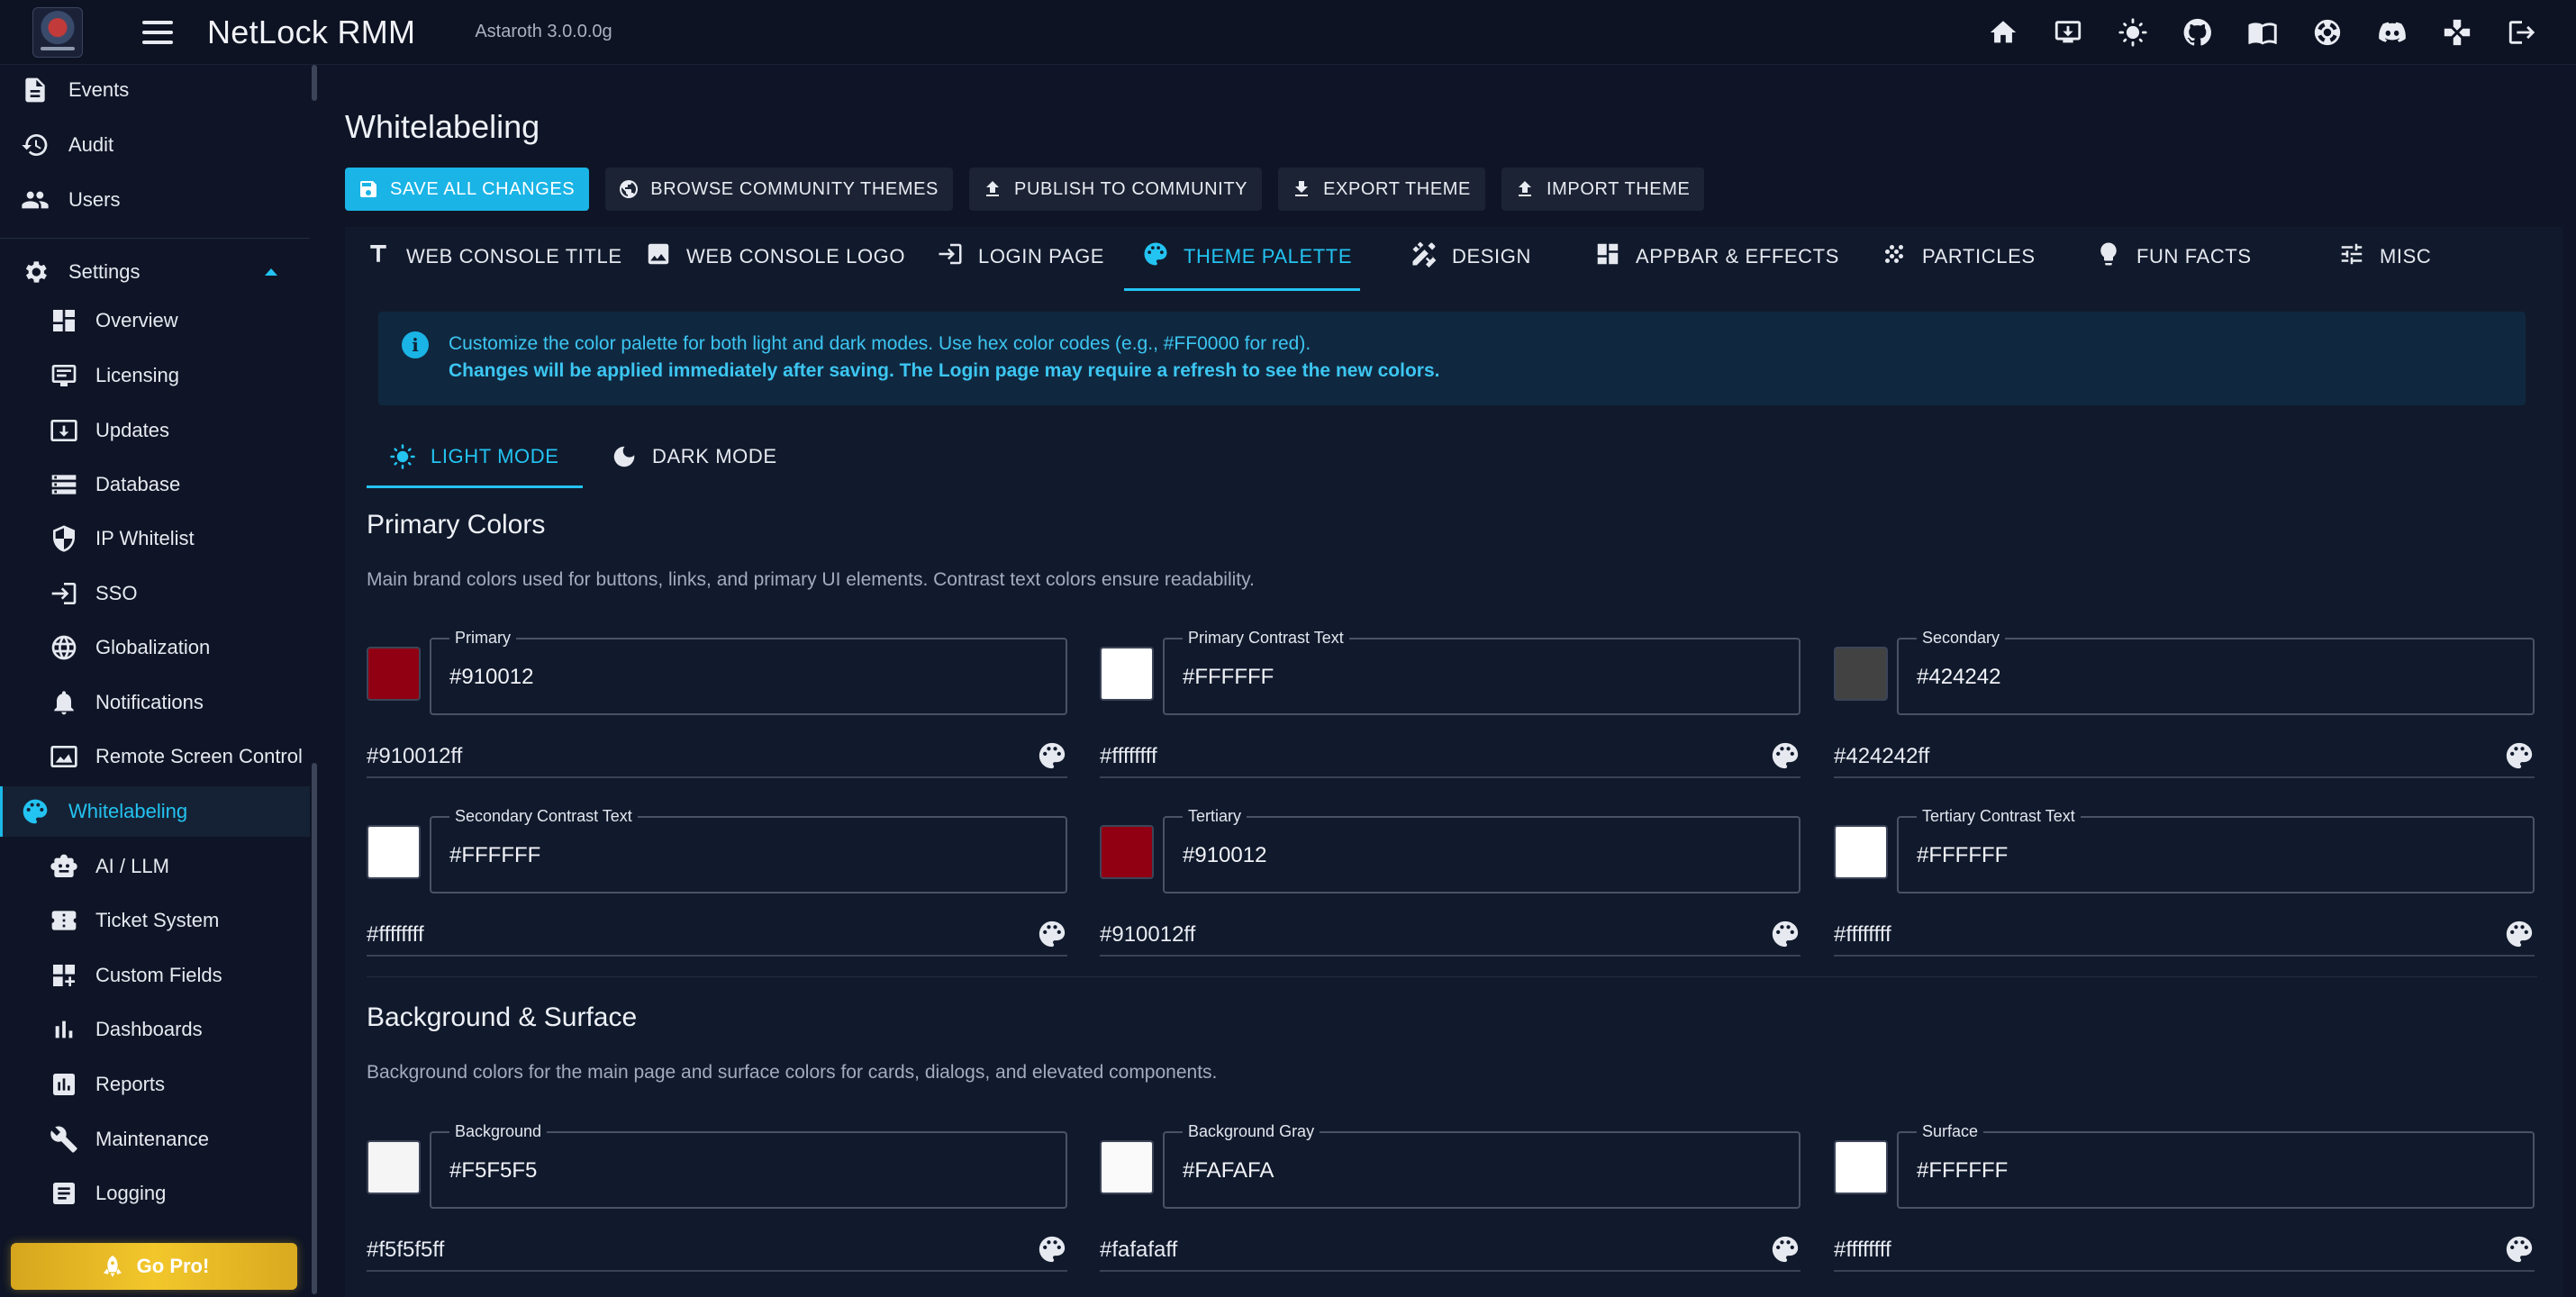 The image size is (2576, 1297). What do you see at coordinates (493, 1170) in the screenshot?
I see `field-value: #F5F5F5` at bounding box center [493, 1170].